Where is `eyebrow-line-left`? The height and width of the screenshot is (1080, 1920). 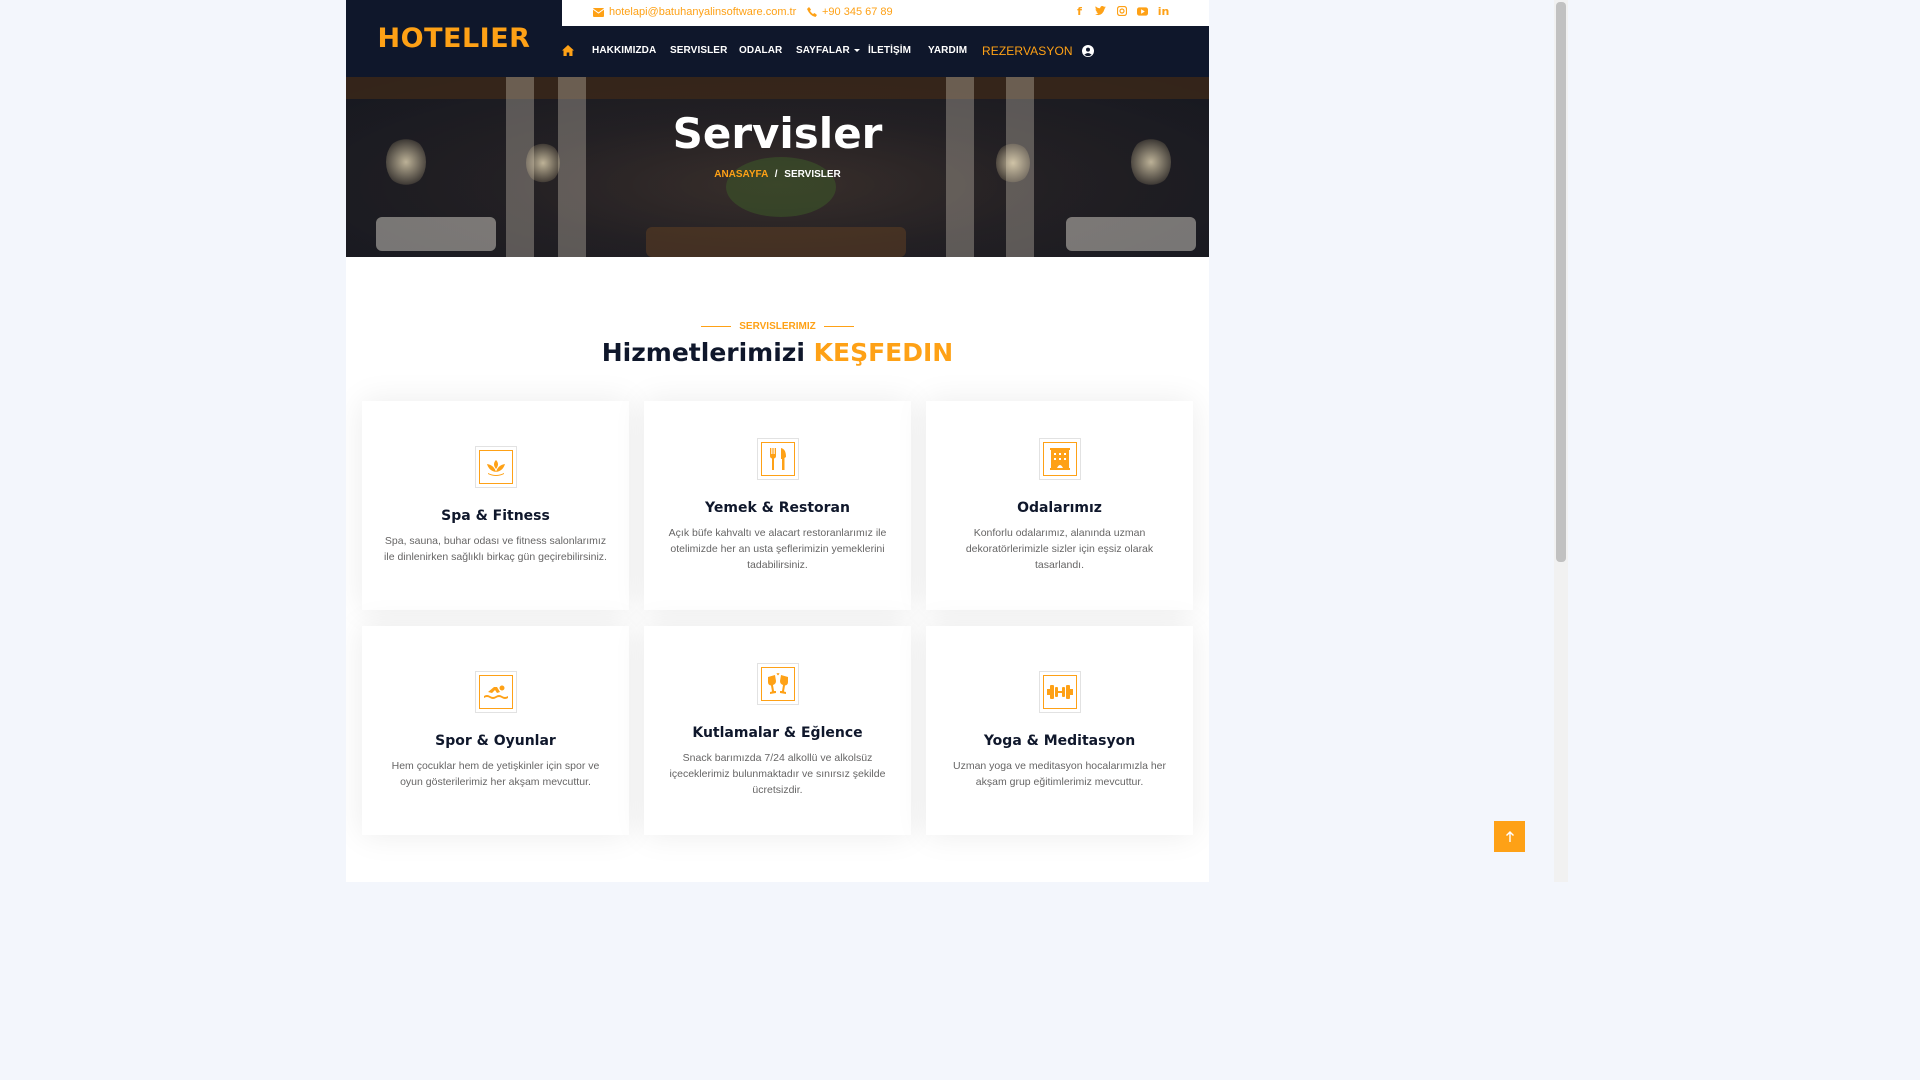
eyebrow-line-left is located at coordinates (716, 326).